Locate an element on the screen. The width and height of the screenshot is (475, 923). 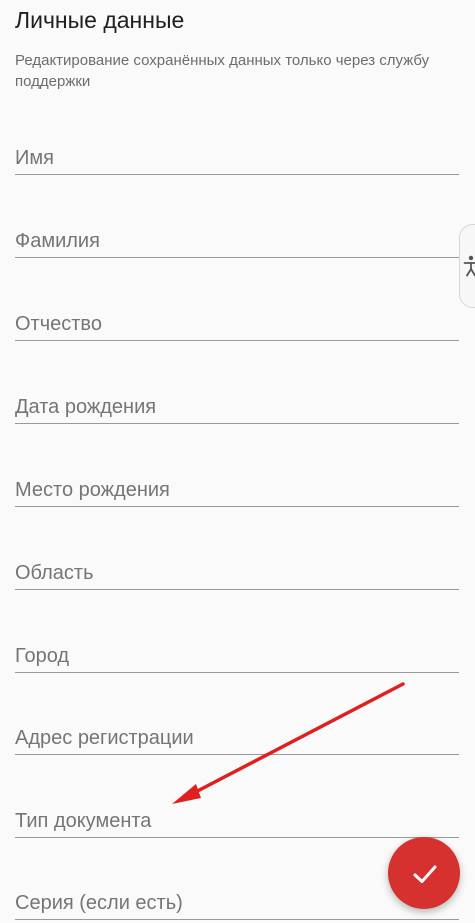
birth-place-field: Место рождения is located at coordinates (237, 487).